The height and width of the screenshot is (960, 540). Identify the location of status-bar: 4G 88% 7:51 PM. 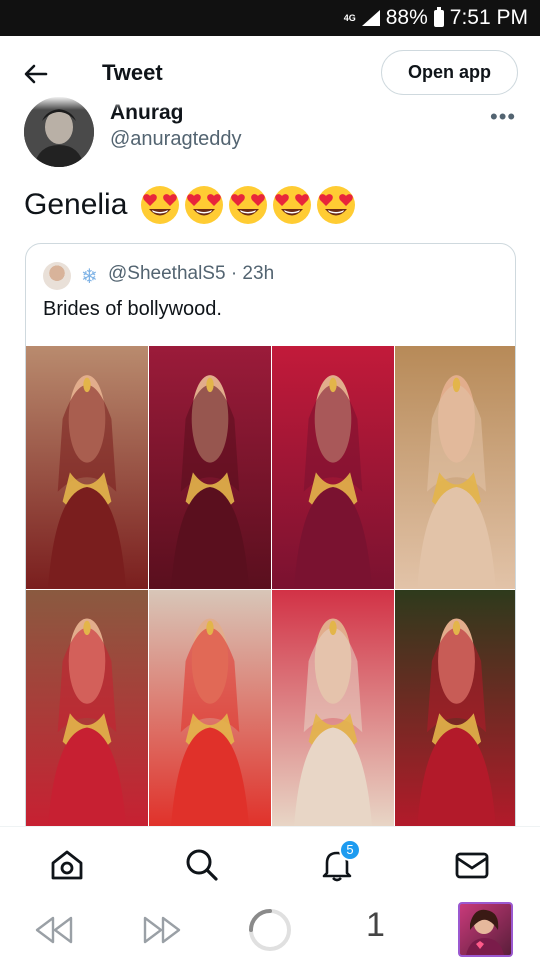
(270, 18).